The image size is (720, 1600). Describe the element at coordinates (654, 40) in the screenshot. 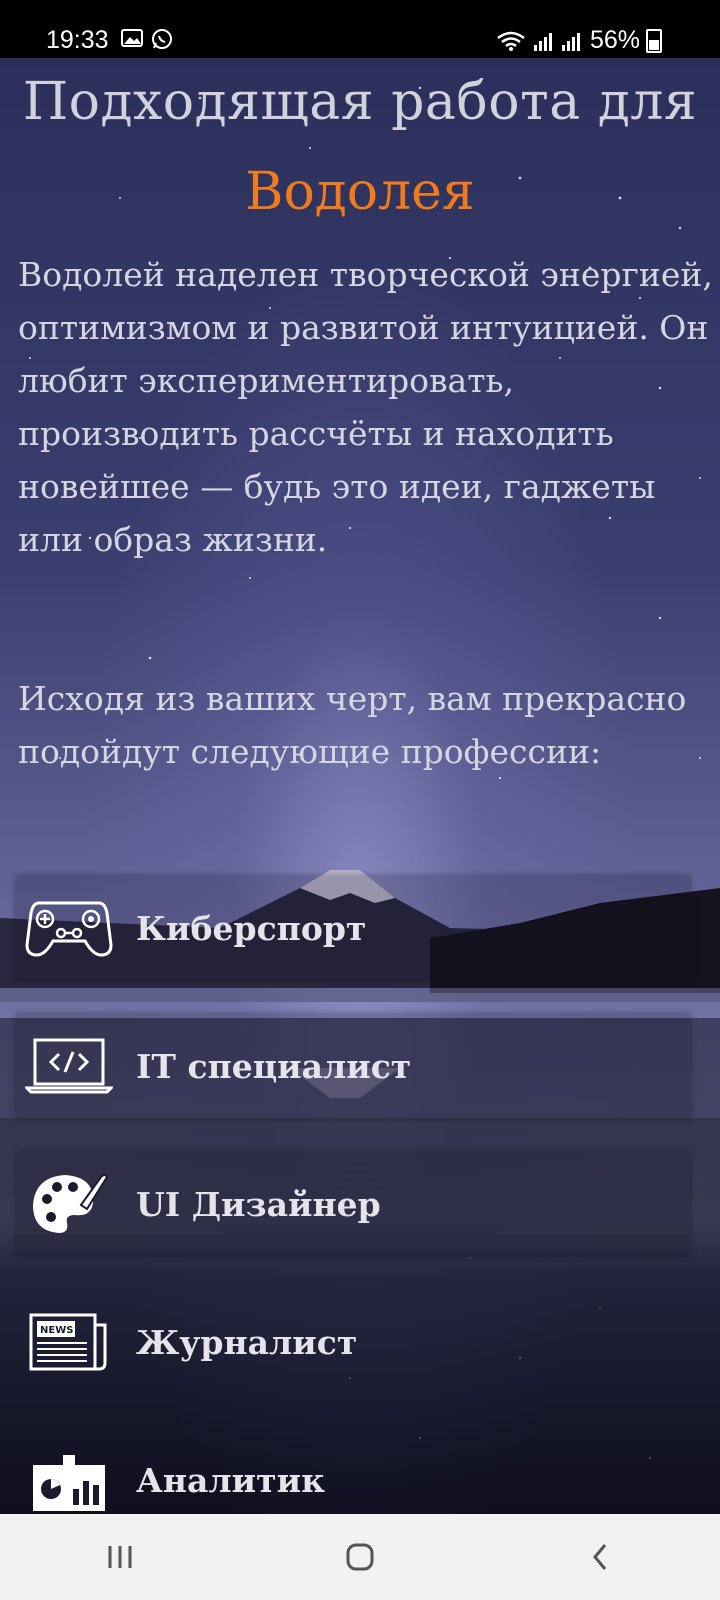

I see `battery-icon` at that location.